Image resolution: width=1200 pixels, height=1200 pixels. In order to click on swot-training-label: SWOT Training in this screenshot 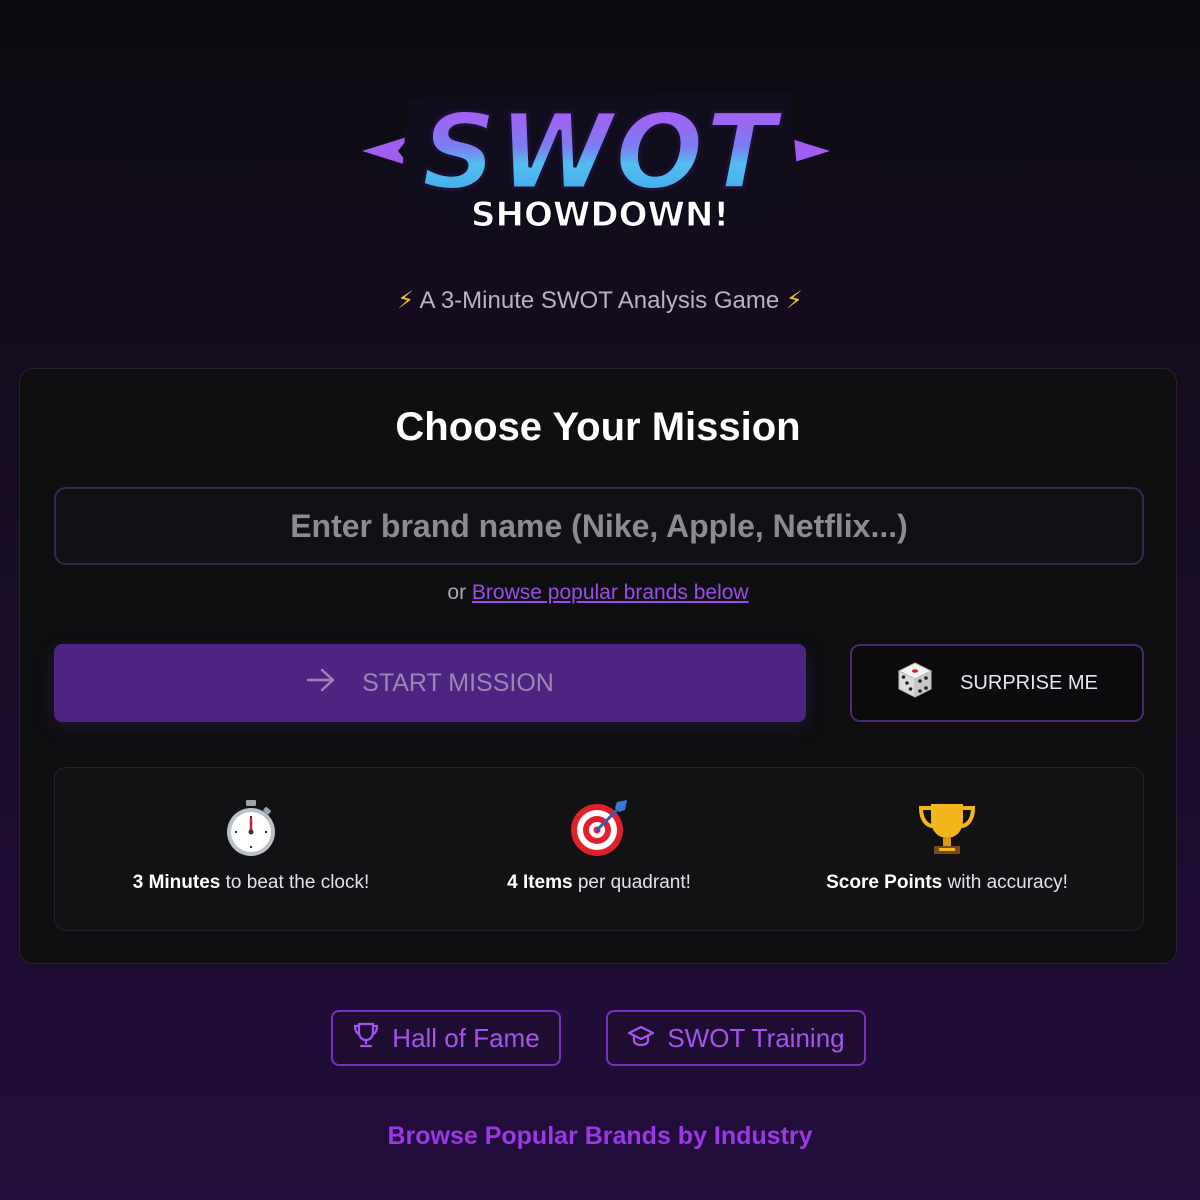, I will do `click(756, 1037)`.